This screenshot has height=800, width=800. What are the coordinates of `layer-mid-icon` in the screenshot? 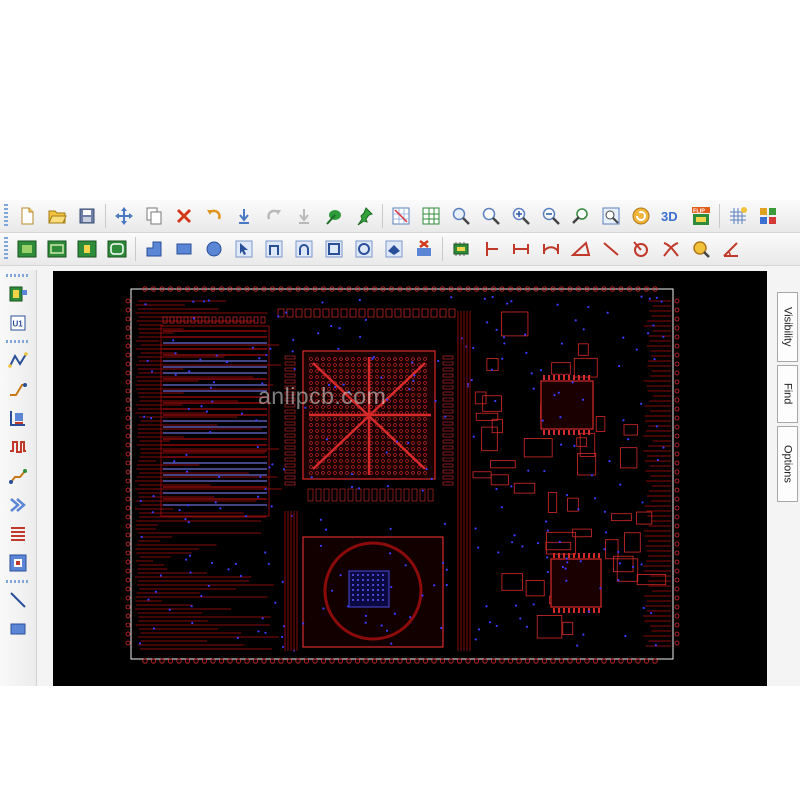 It's located at (87, 249).